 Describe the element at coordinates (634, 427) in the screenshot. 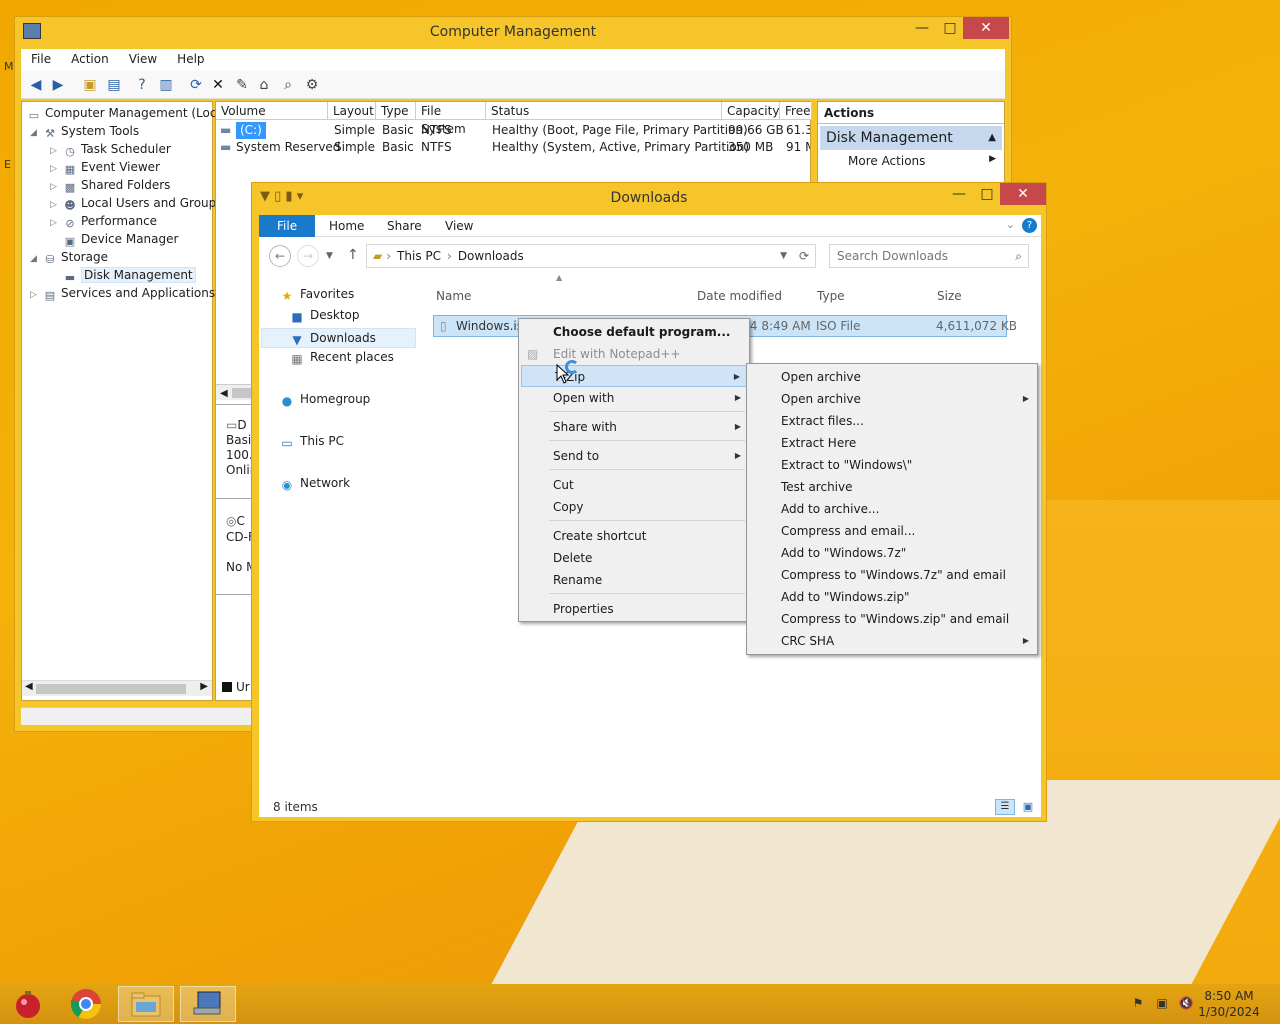

I see `menu-item-share-with: Share with ▶` at that location.